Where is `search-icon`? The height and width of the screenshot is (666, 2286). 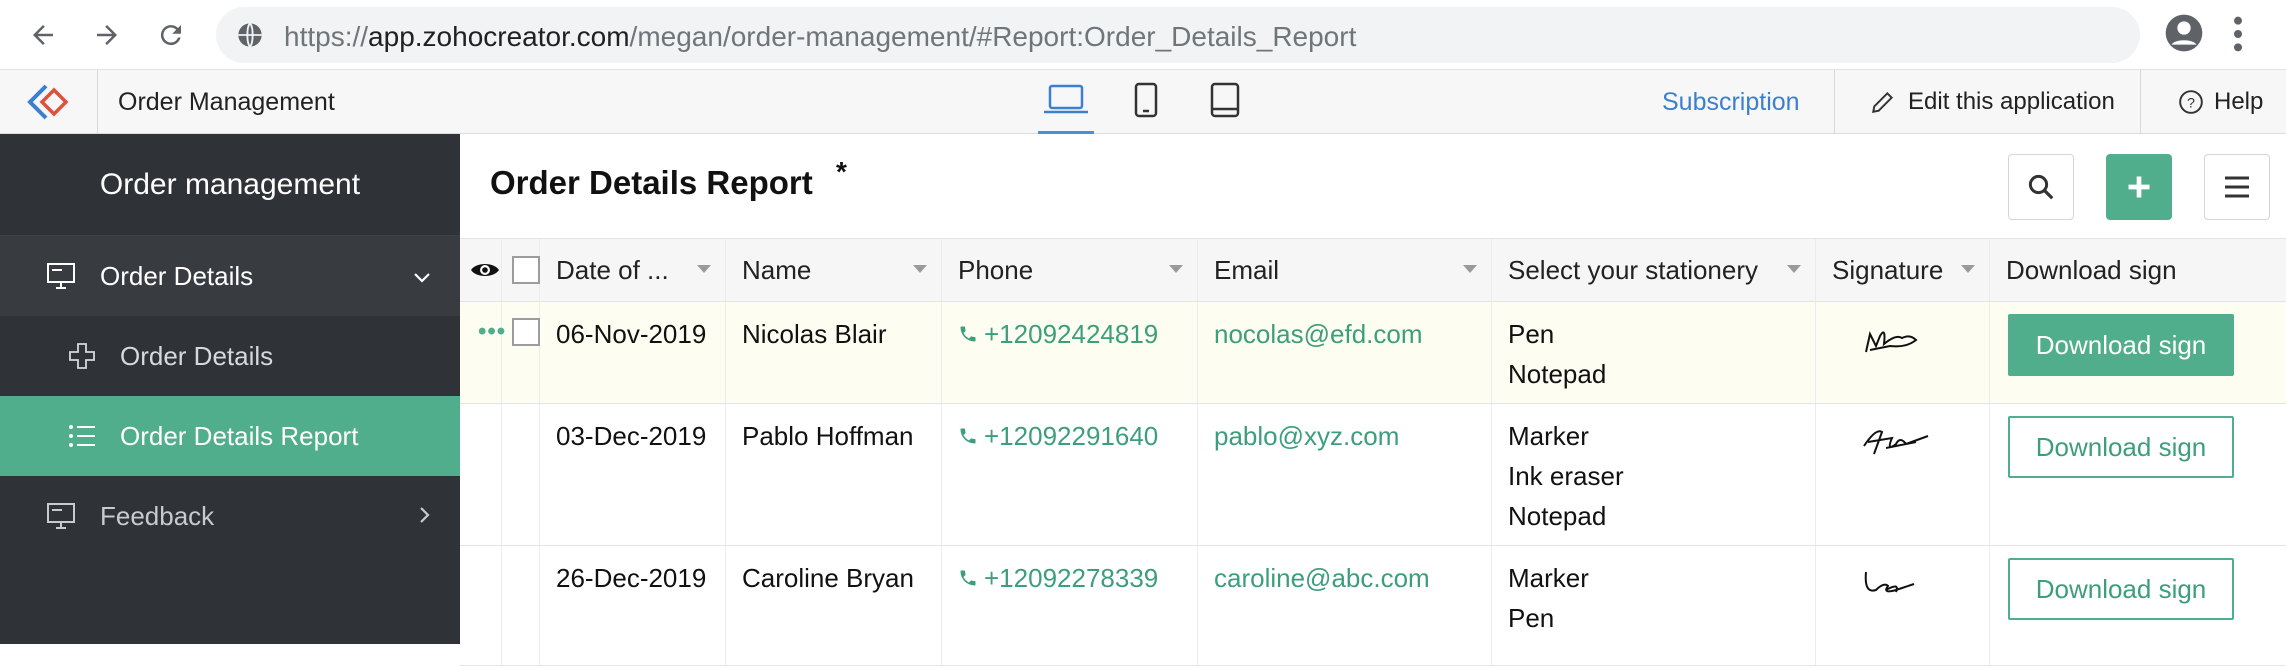 search-icon is located at coordinates (2041, 187).